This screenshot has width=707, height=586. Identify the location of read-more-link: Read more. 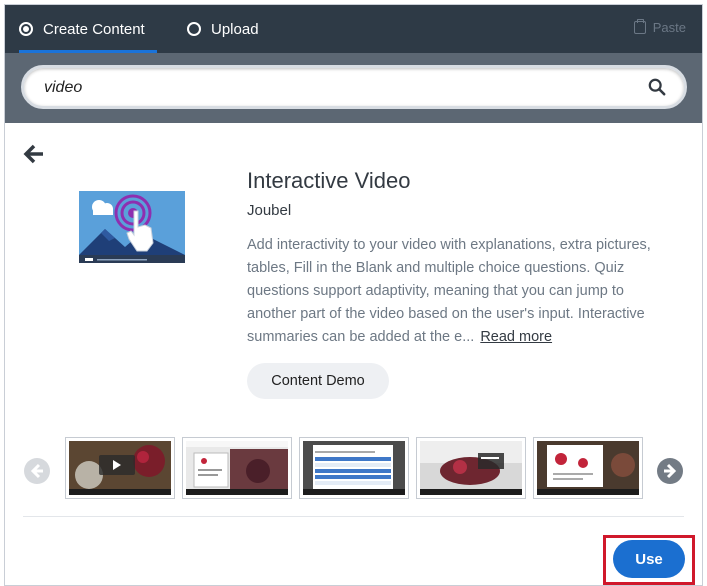
(516, 337).